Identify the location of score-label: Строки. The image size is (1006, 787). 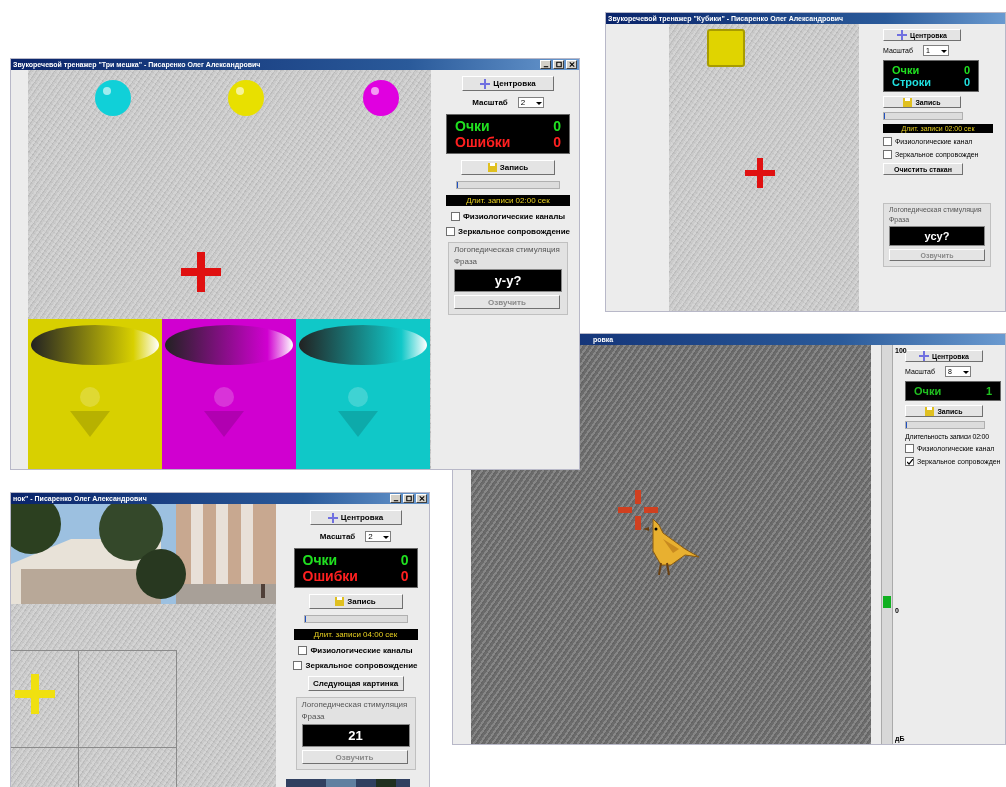
(912, 82).